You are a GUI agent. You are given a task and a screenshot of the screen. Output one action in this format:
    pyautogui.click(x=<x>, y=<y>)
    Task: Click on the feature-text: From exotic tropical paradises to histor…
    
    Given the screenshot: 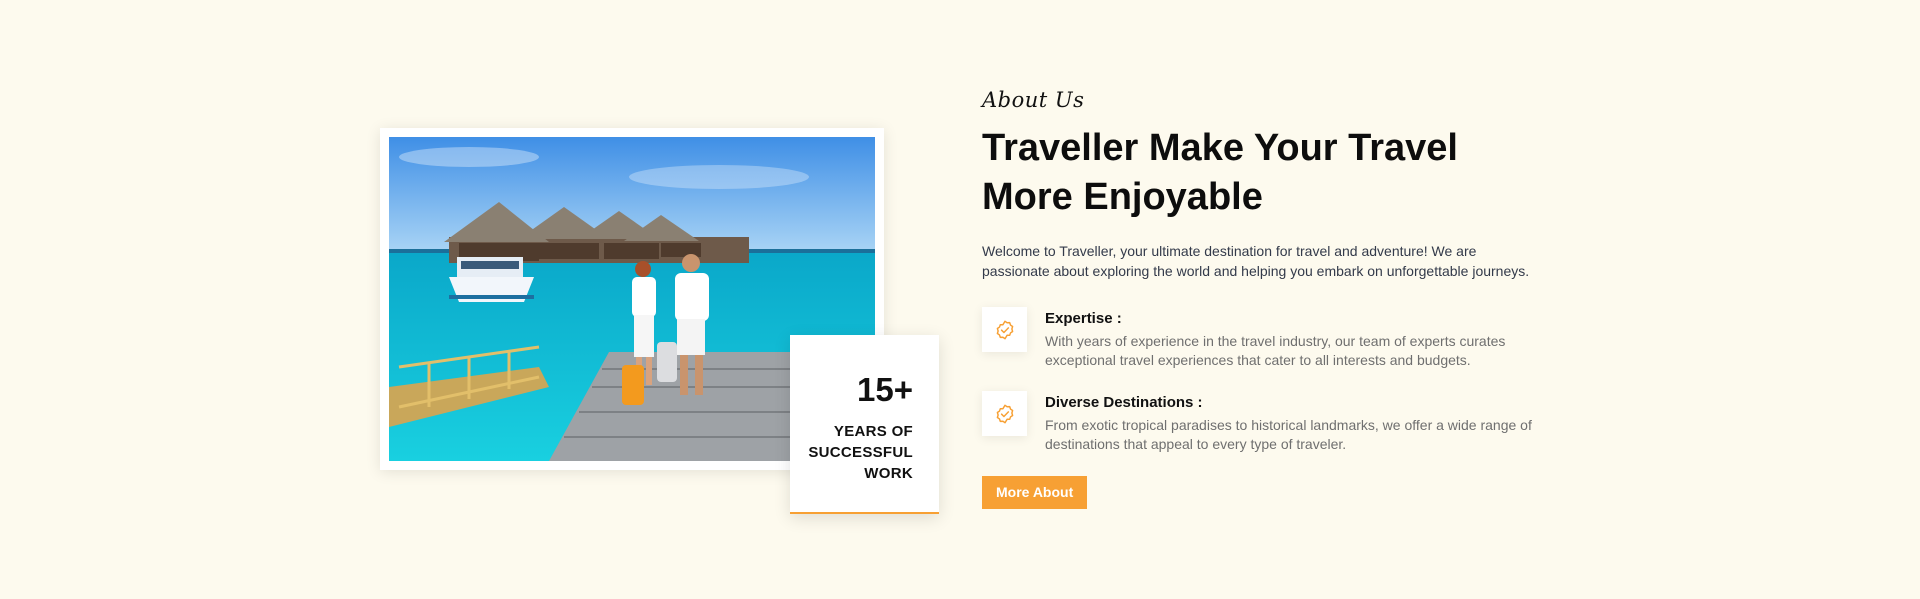 What is the action you would take?
    pyautogui.click(x=1288, y=434)
    